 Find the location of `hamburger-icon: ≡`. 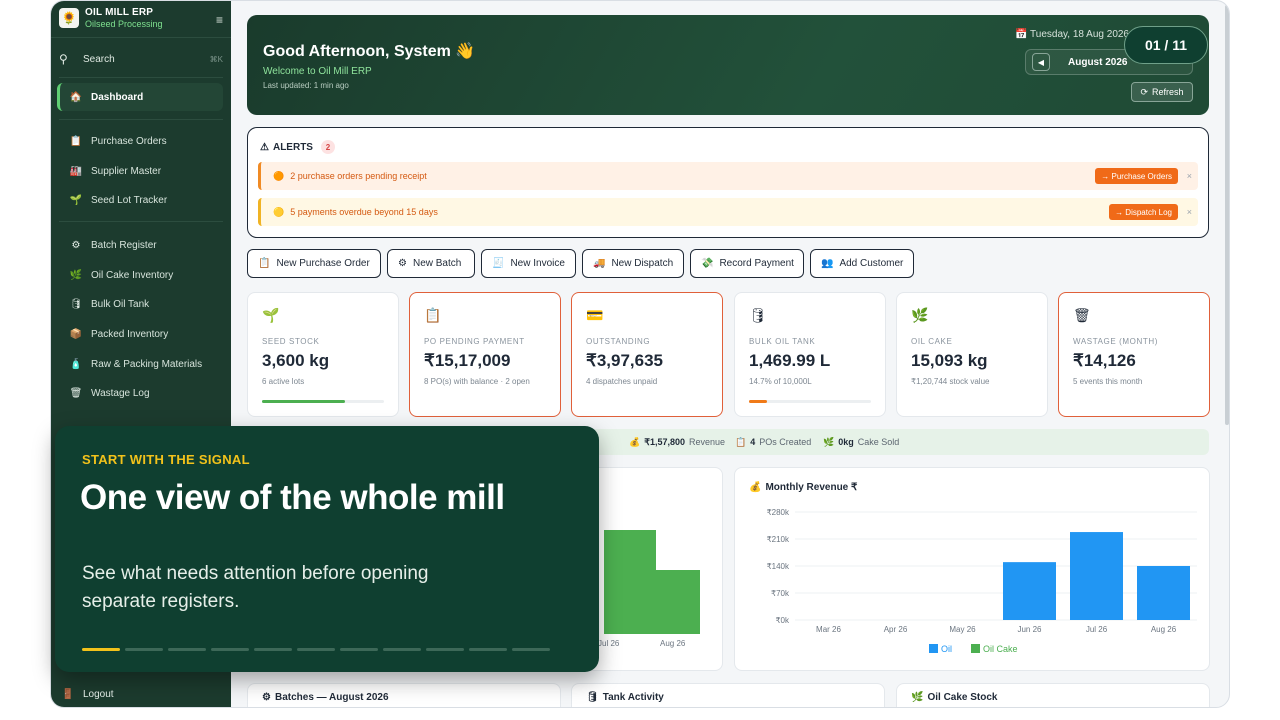

hamburger-icon: ≡ is located at coordinates (219, 20).